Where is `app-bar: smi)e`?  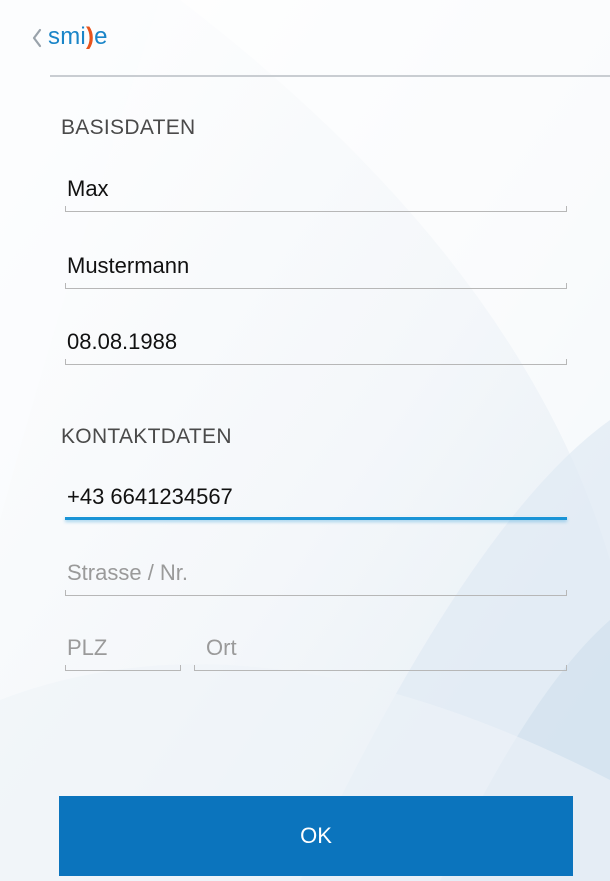
app-bar: smi)e is located at coordinates (305, 38).